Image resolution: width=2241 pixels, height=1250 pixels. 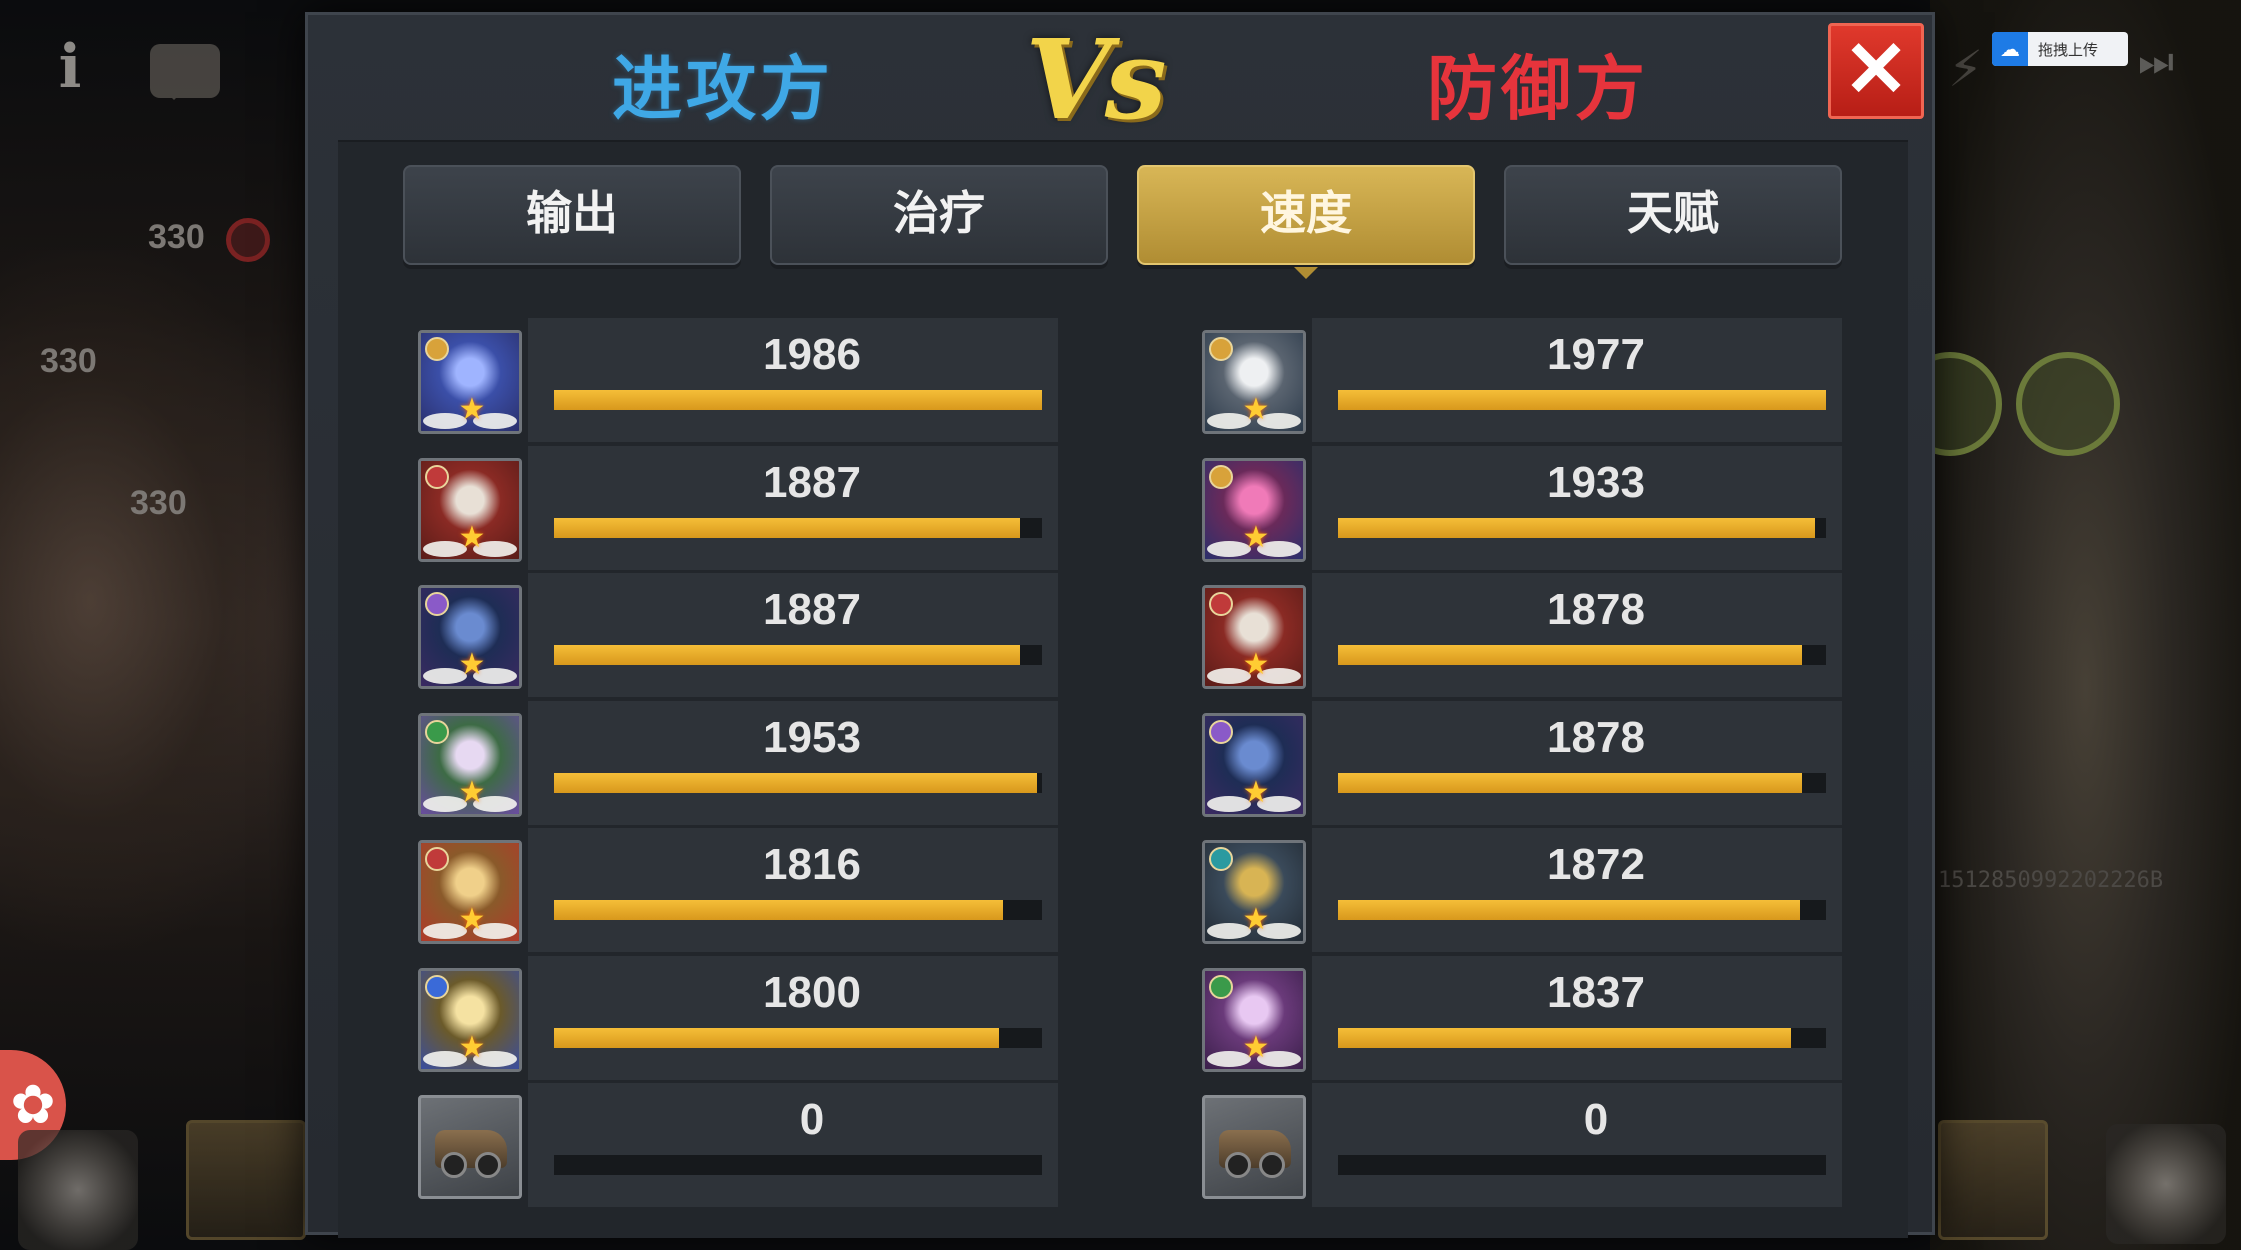 What do you see at coordinates (1095, 79) in the screenshot?
I see `vs-label: Vs` at bounding box center [1095, 79].